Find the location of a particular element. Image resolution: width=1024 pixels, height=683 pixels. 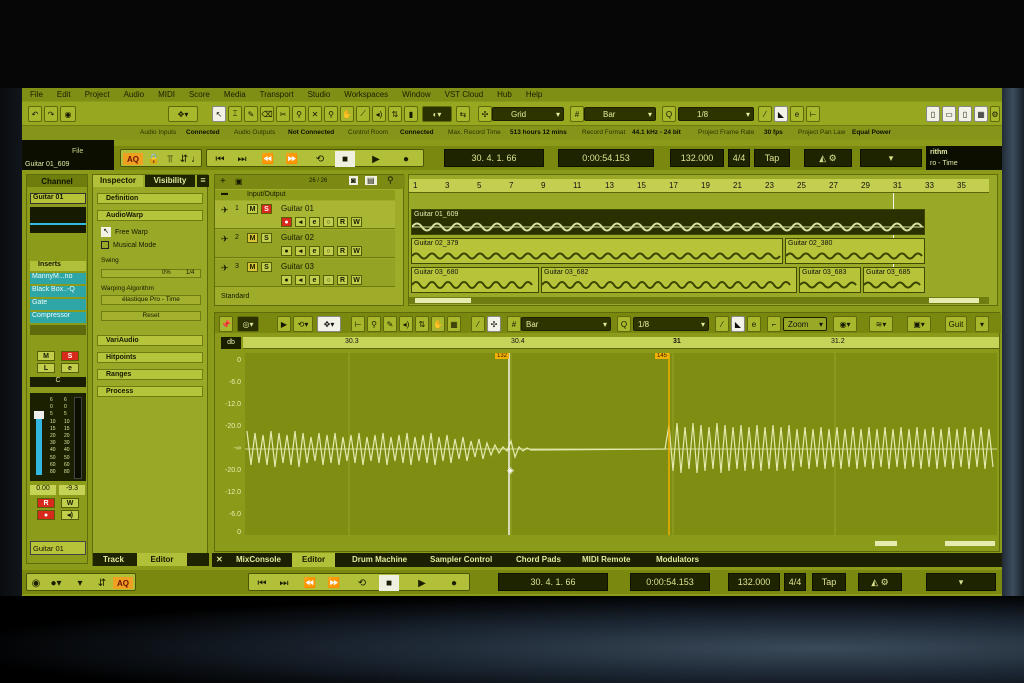

comp-tool-icon: ⇅ is located at coordinates (395, 114).